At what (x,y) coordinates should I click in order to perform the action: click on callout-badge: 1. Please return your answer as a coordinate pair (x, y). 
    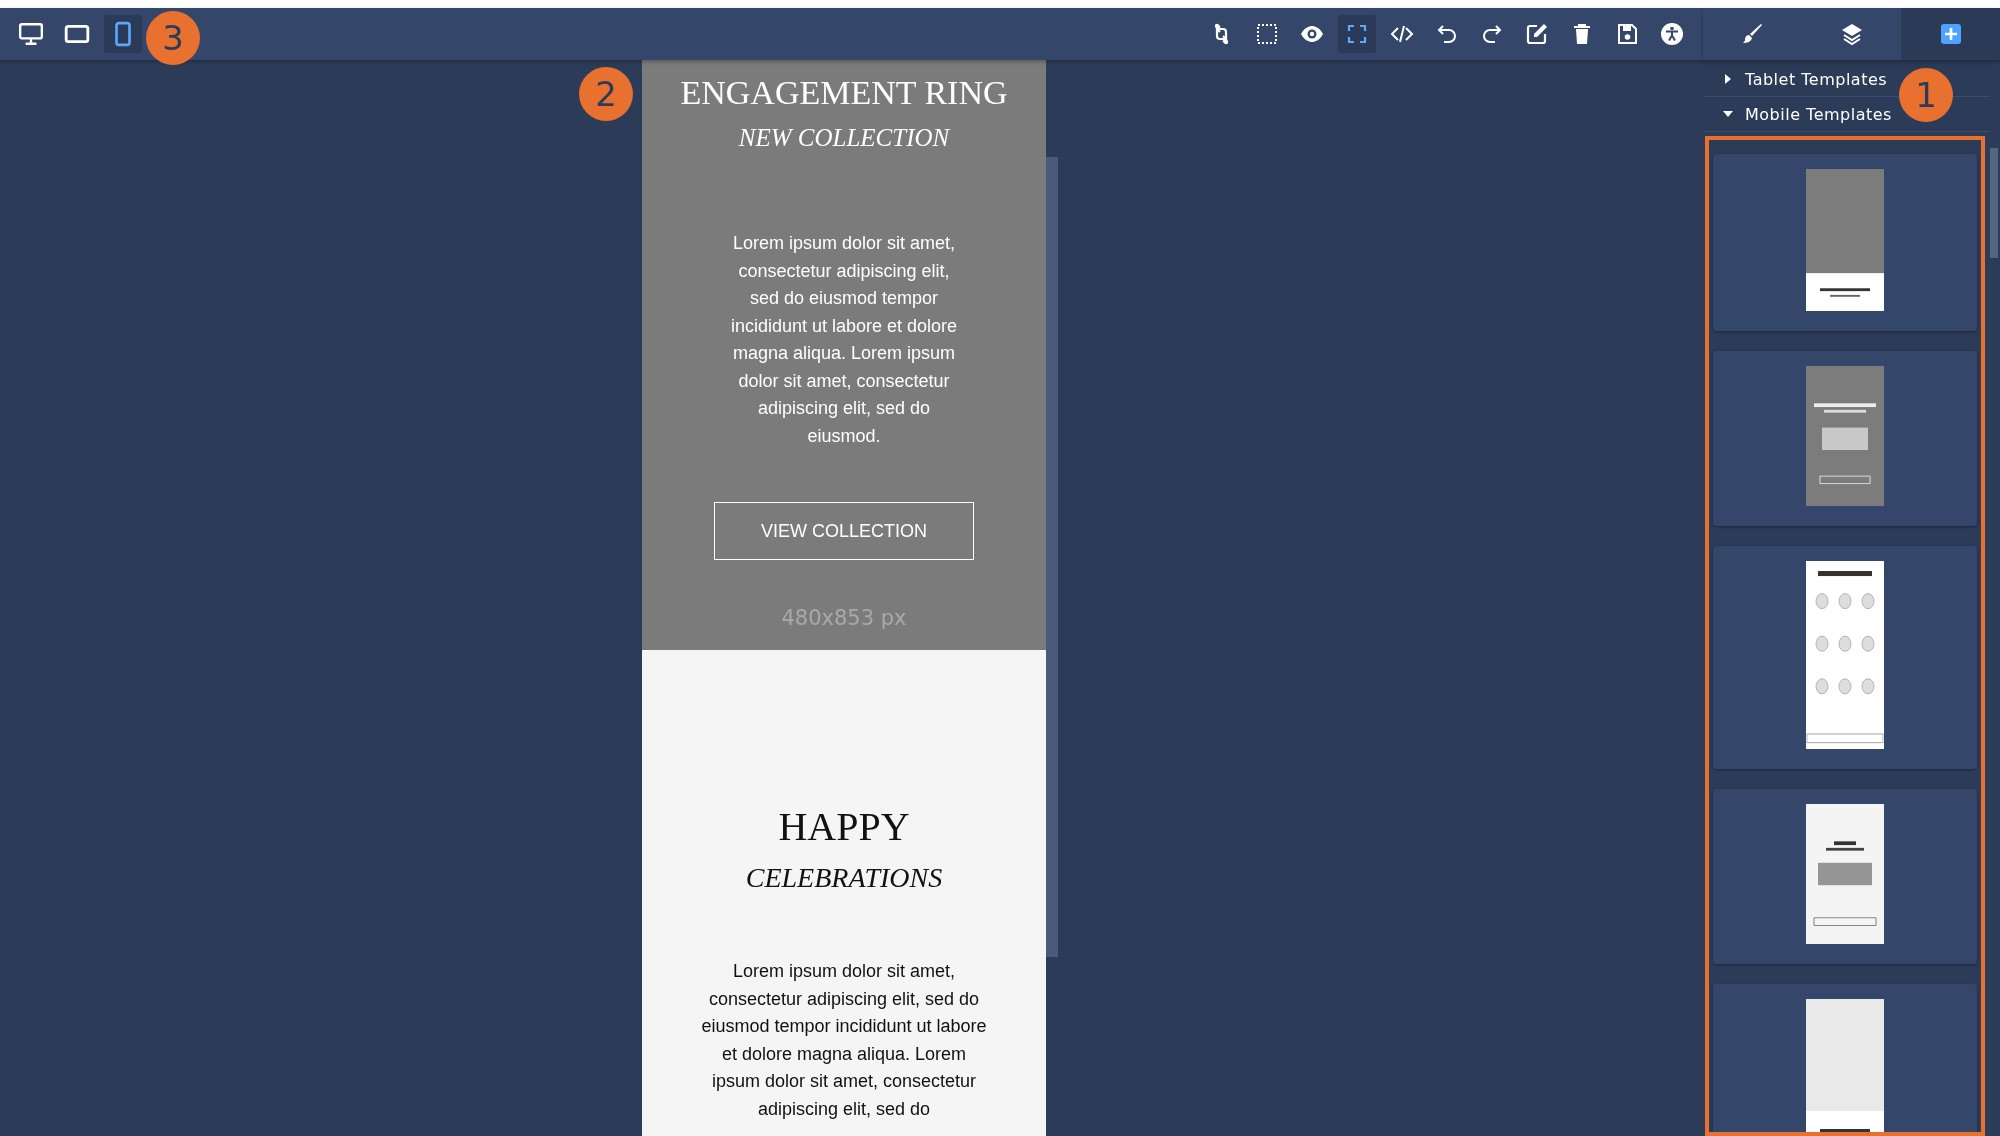
    Looking at the image, I should click on (1926, 95).